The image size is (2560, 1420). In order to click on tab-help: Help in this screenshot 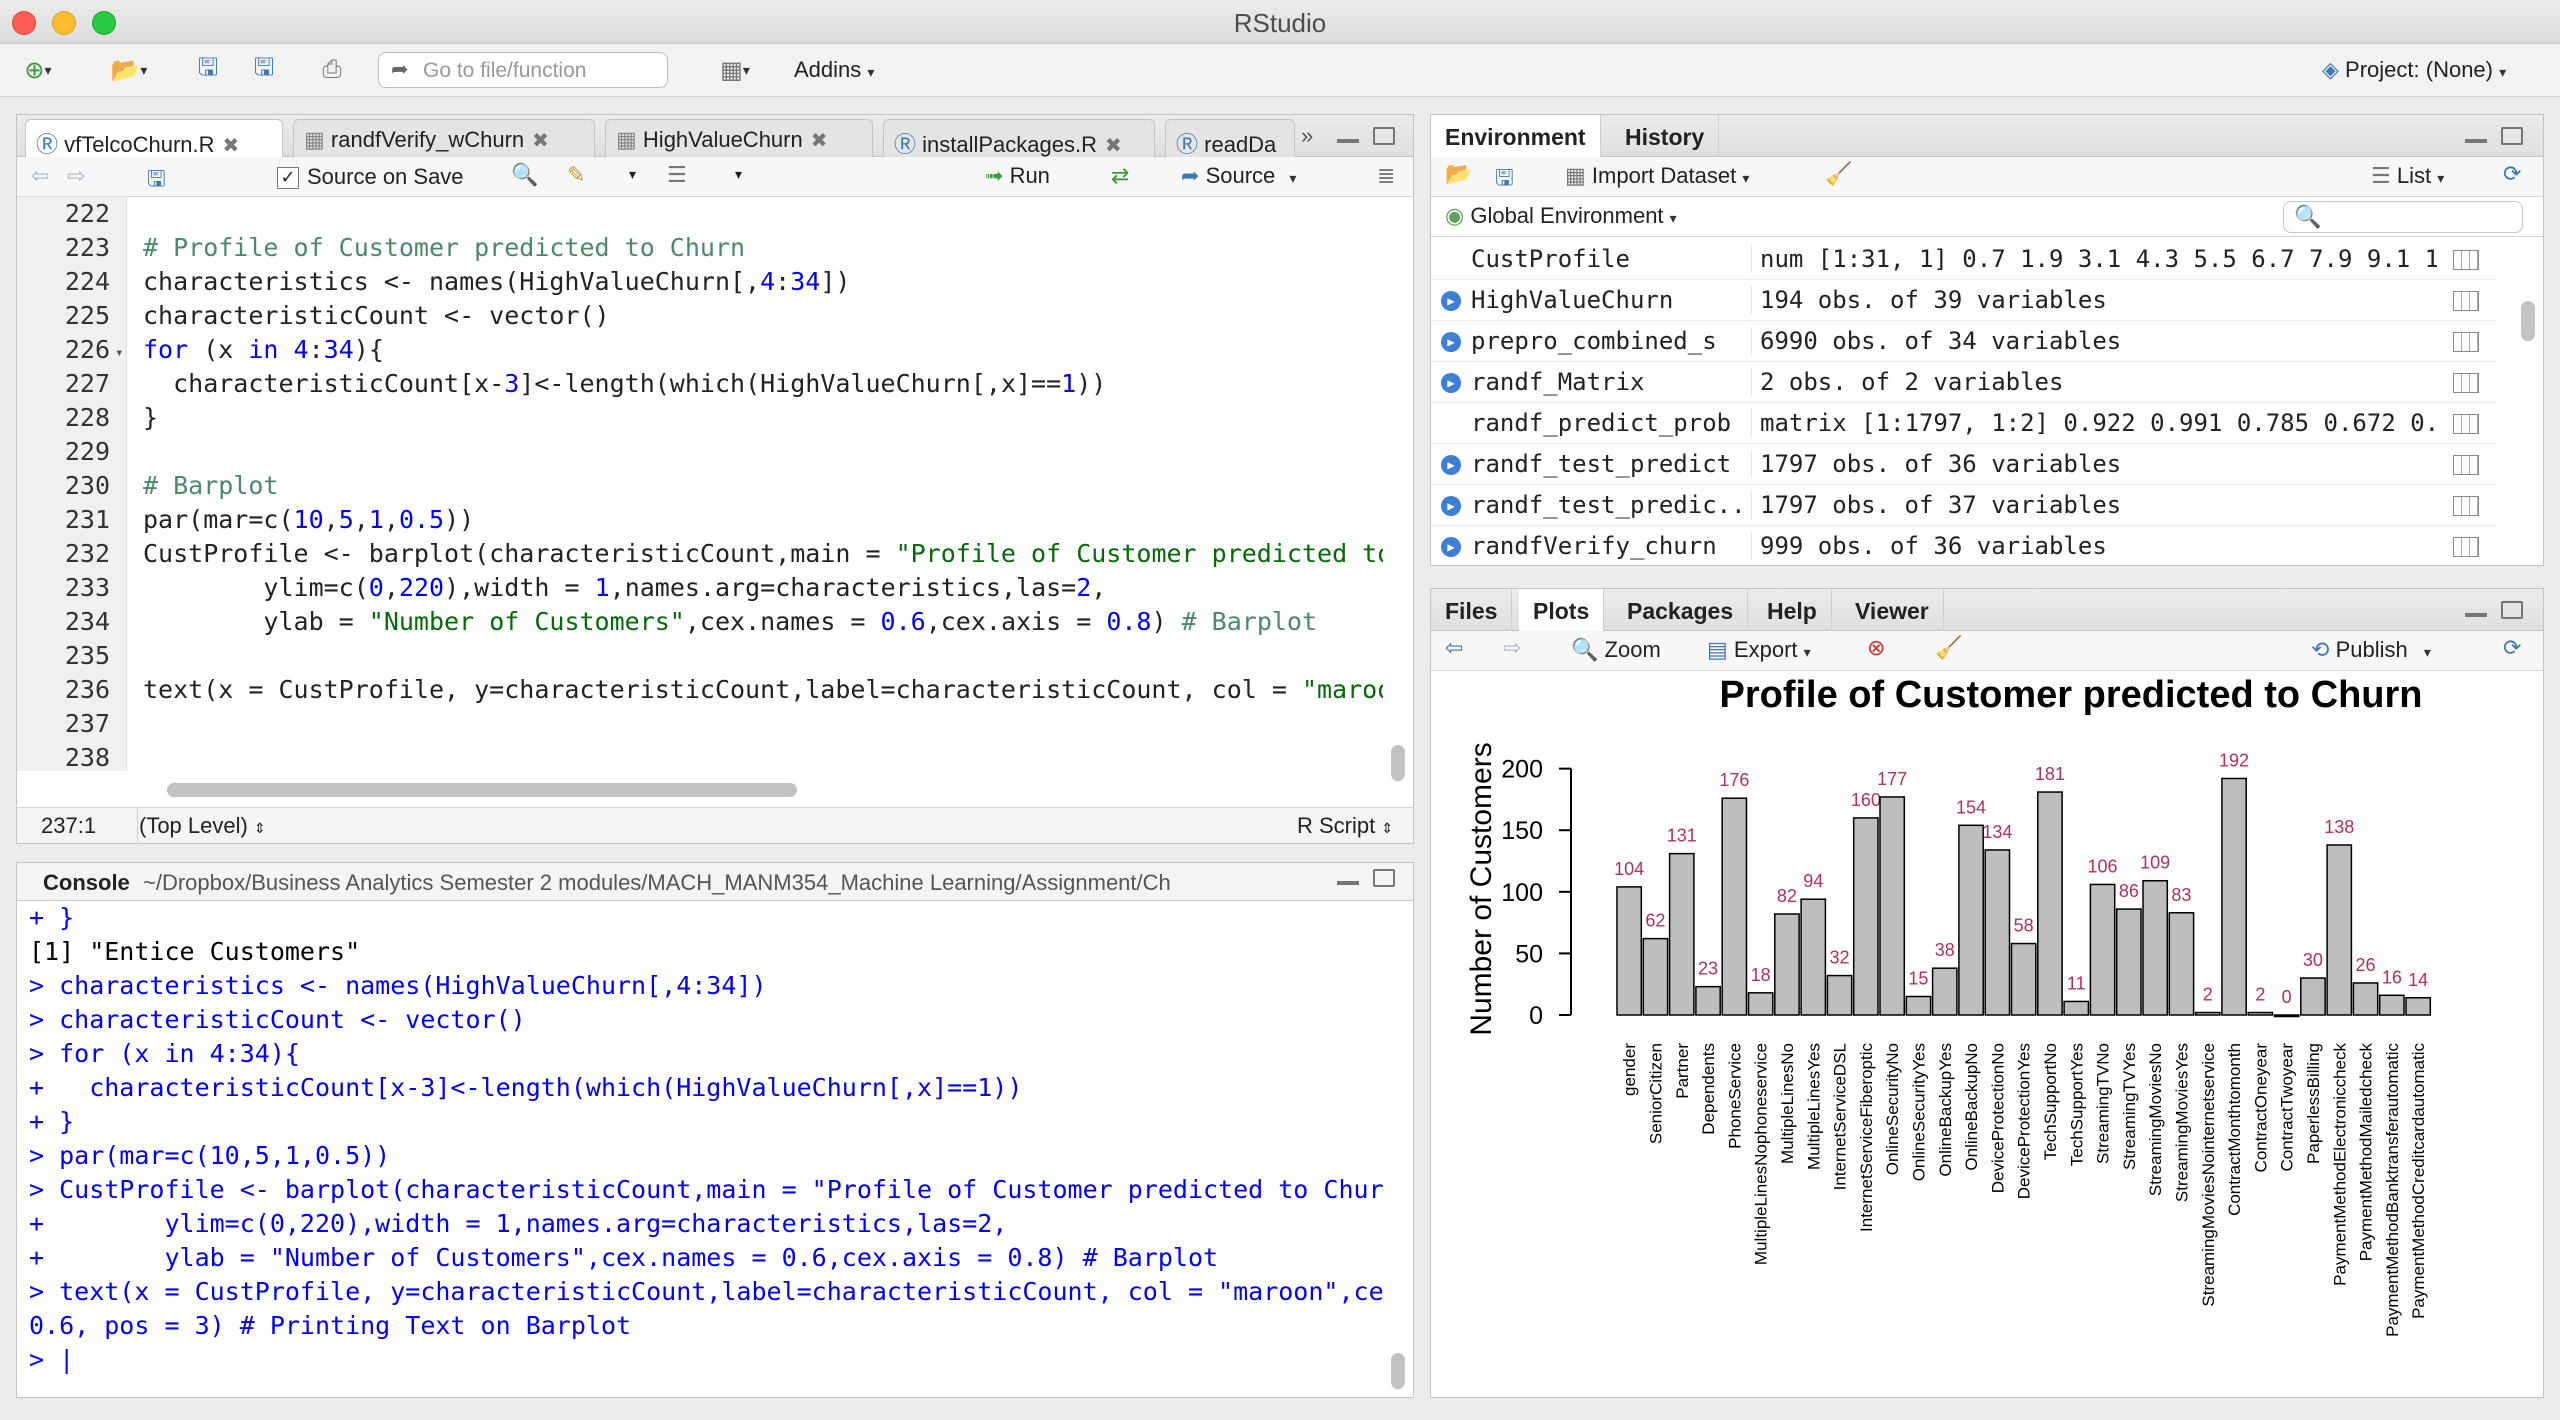, I will do `click(1792, 610)`.